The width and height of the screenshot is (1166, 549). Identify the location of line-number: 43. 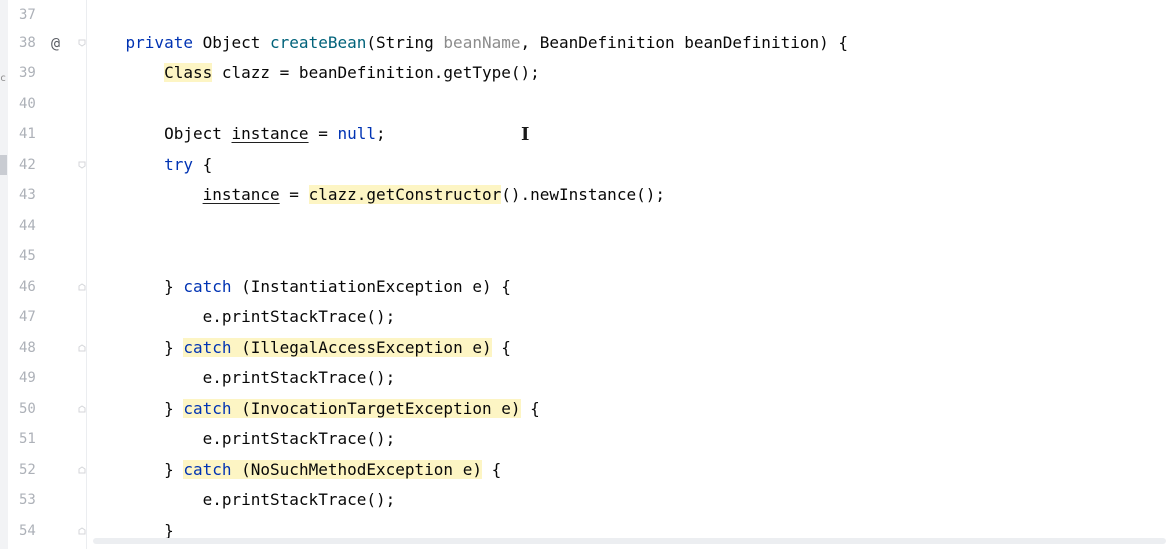
(27, 195).